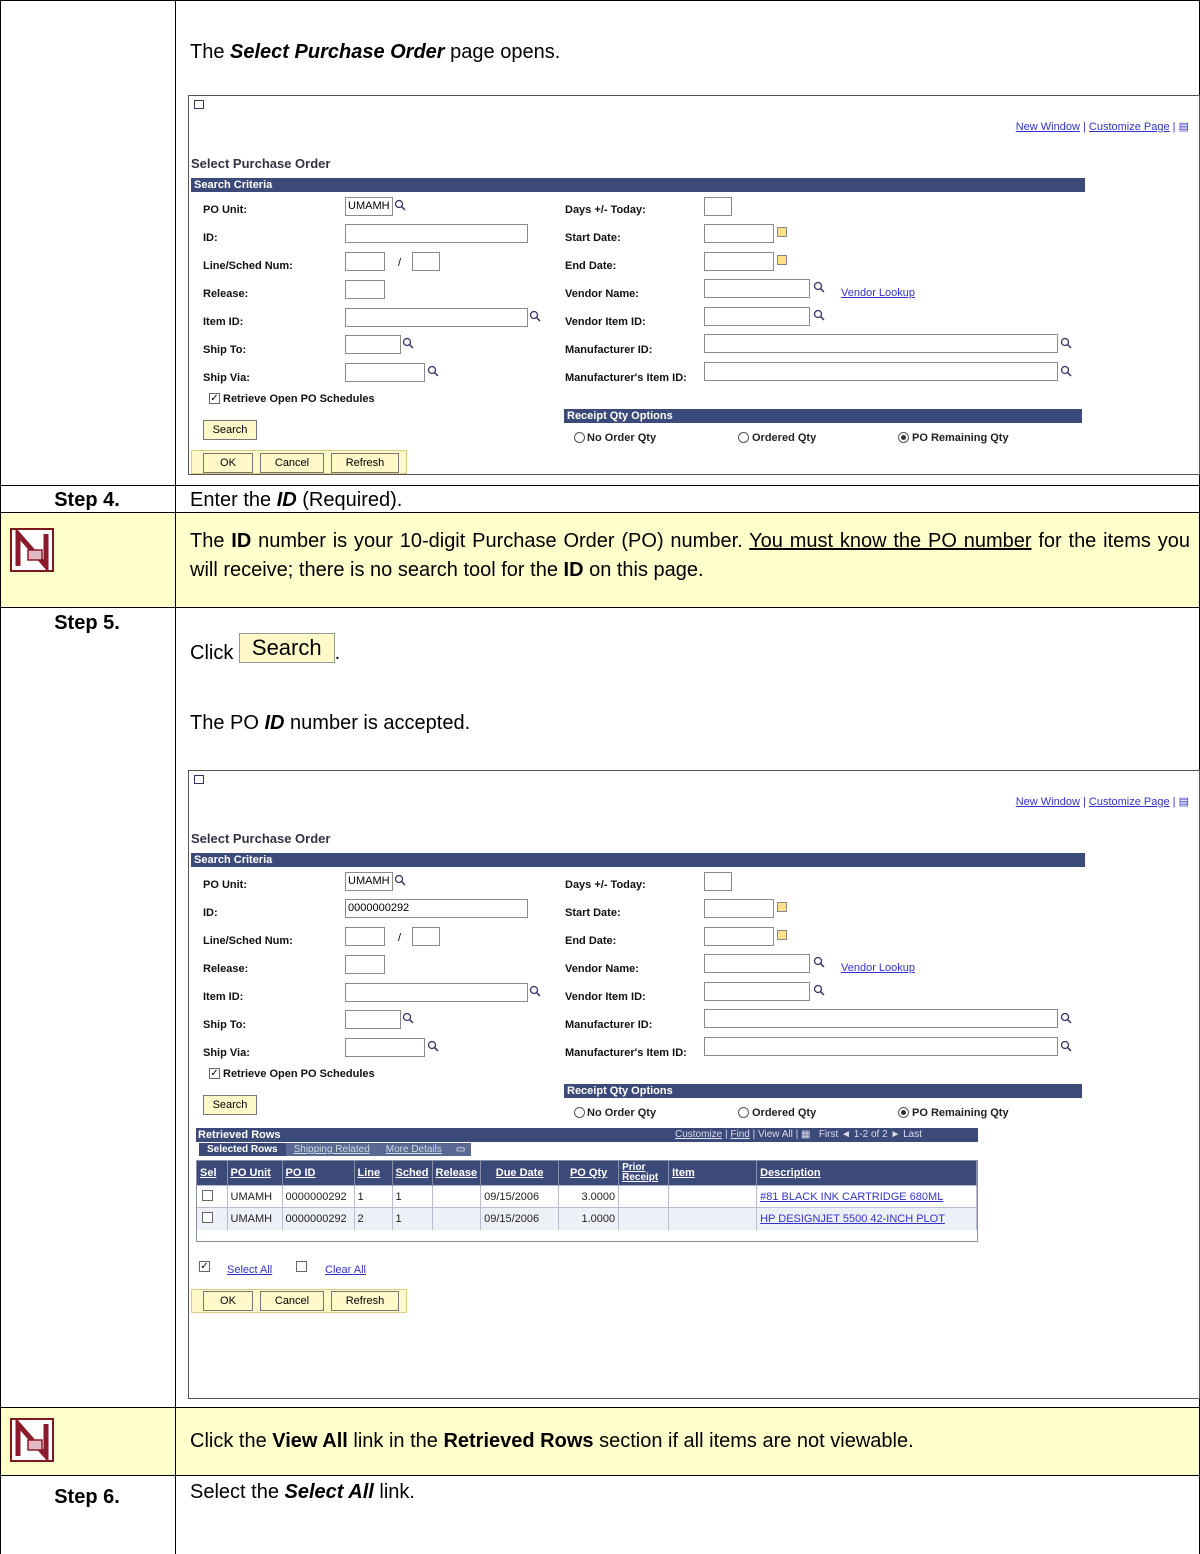 This screenshot has width=1200, height=1554. Describe the element at coordinates (644, 1173) in the screenshot. I see `col-prior-receipt: Prior Receipt` at that location.